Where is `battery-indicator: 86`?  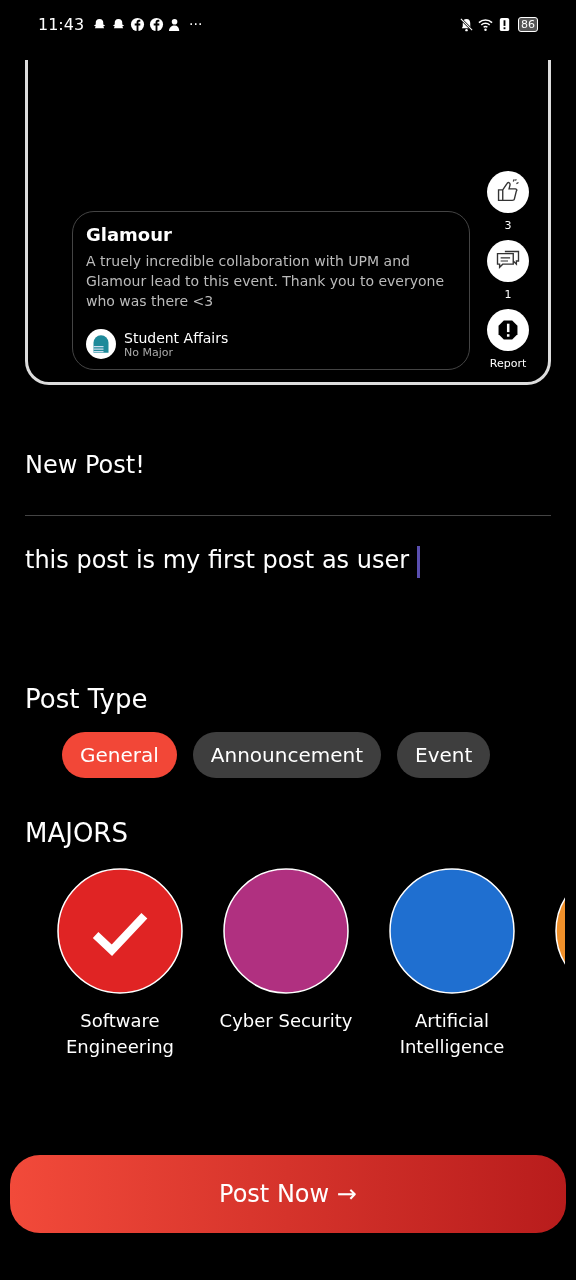 battery-indicator: 86 is located at coordinates (528, 24).